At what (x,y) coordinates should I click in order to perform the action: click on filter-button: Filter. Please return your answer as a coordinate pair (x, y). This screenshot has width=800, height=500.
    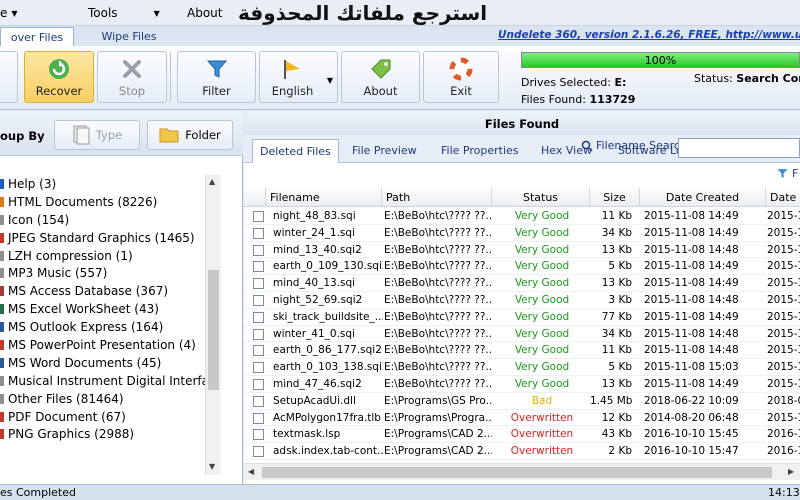
    Looking at the image, I should click on (216, 77).